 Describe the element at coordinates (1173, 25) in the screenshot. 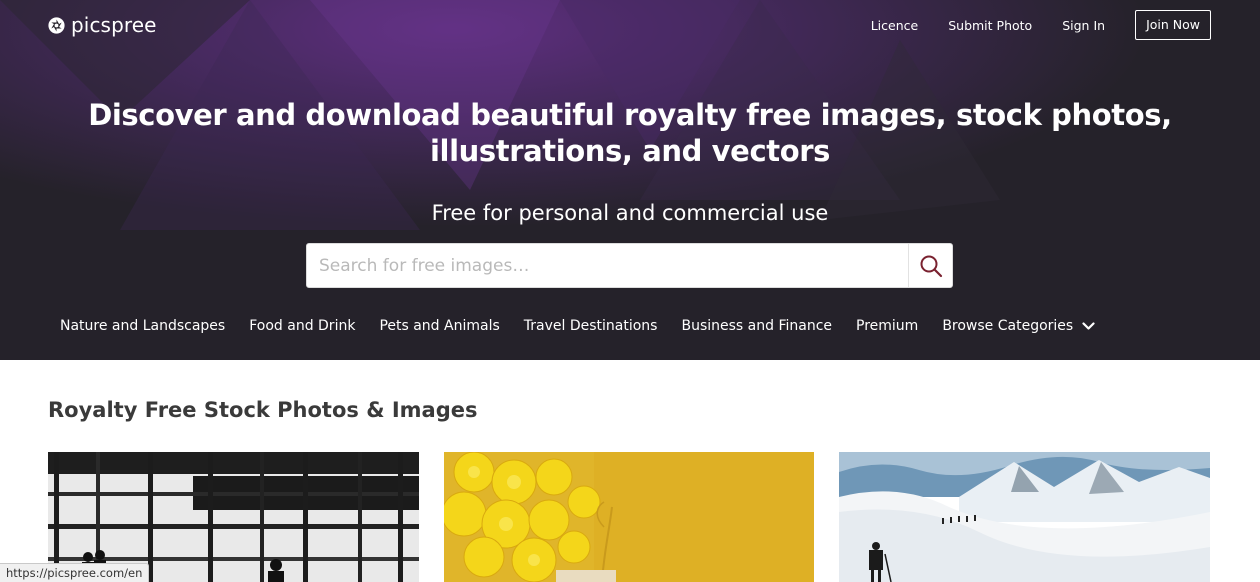

I see `join-now-button: Join Now` at that location.